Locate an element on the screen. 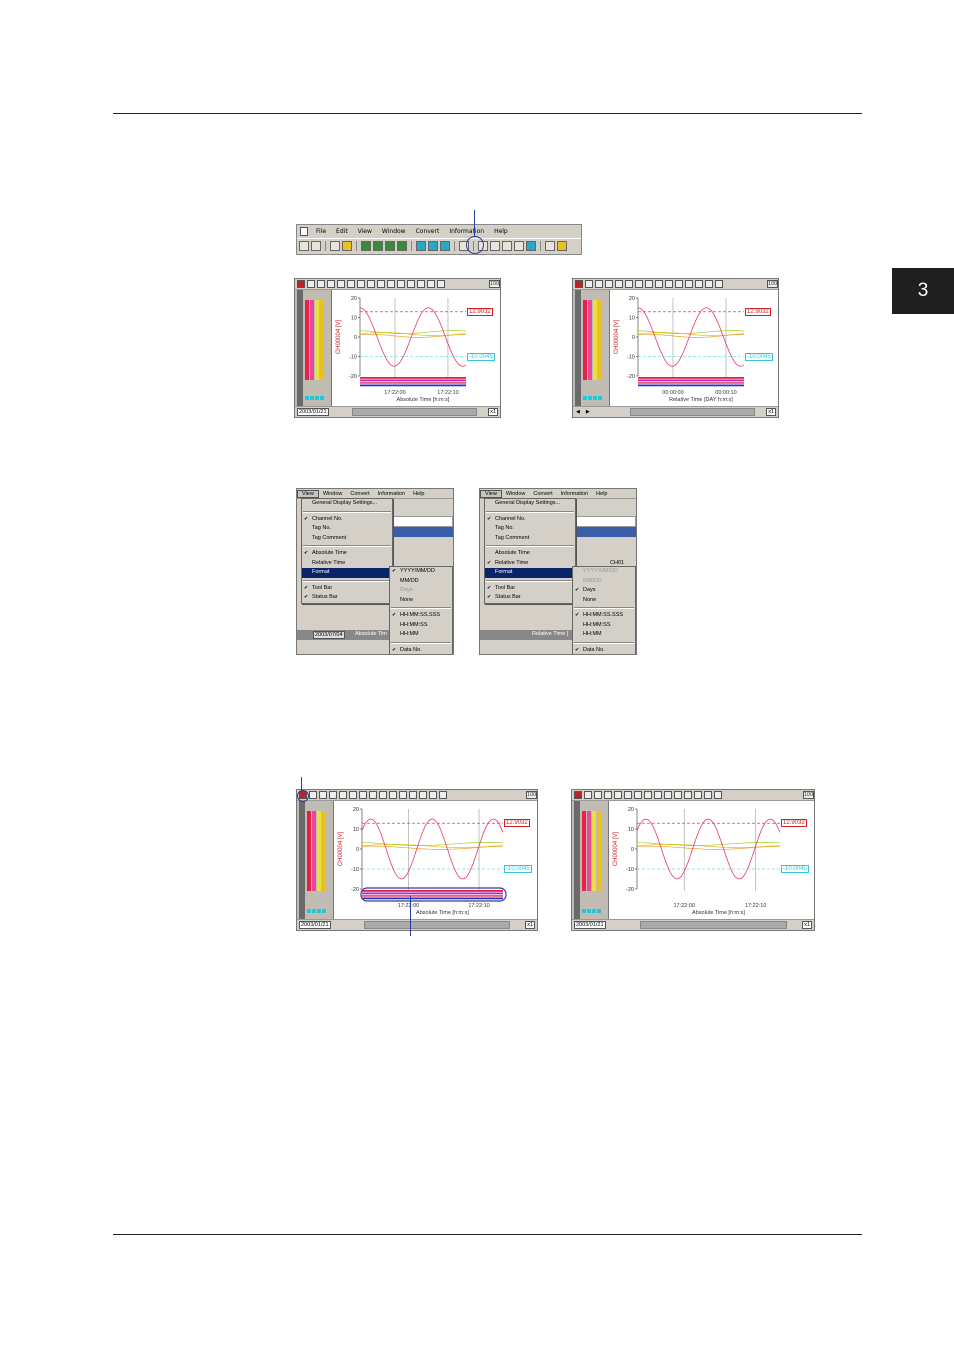 The height and width of the screenshot is (1350, 954). layout-c-icon is located at coordinates (507, 246).